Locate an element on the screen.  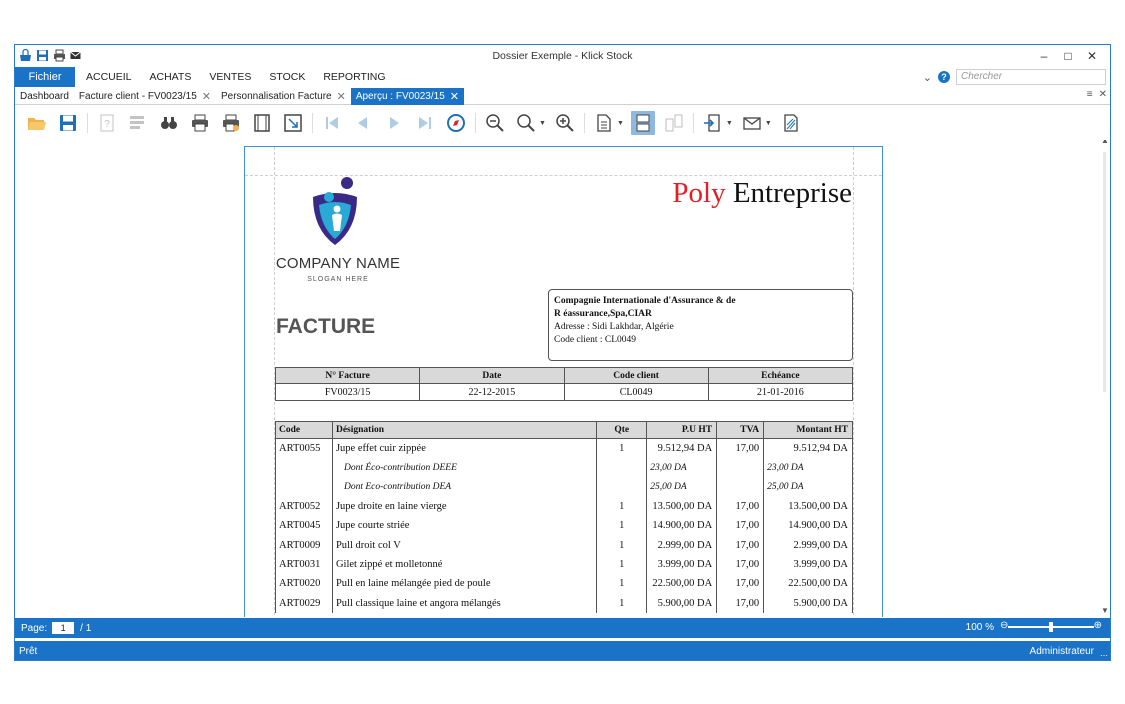
zoom-icon is located at coordinates (526, 123).